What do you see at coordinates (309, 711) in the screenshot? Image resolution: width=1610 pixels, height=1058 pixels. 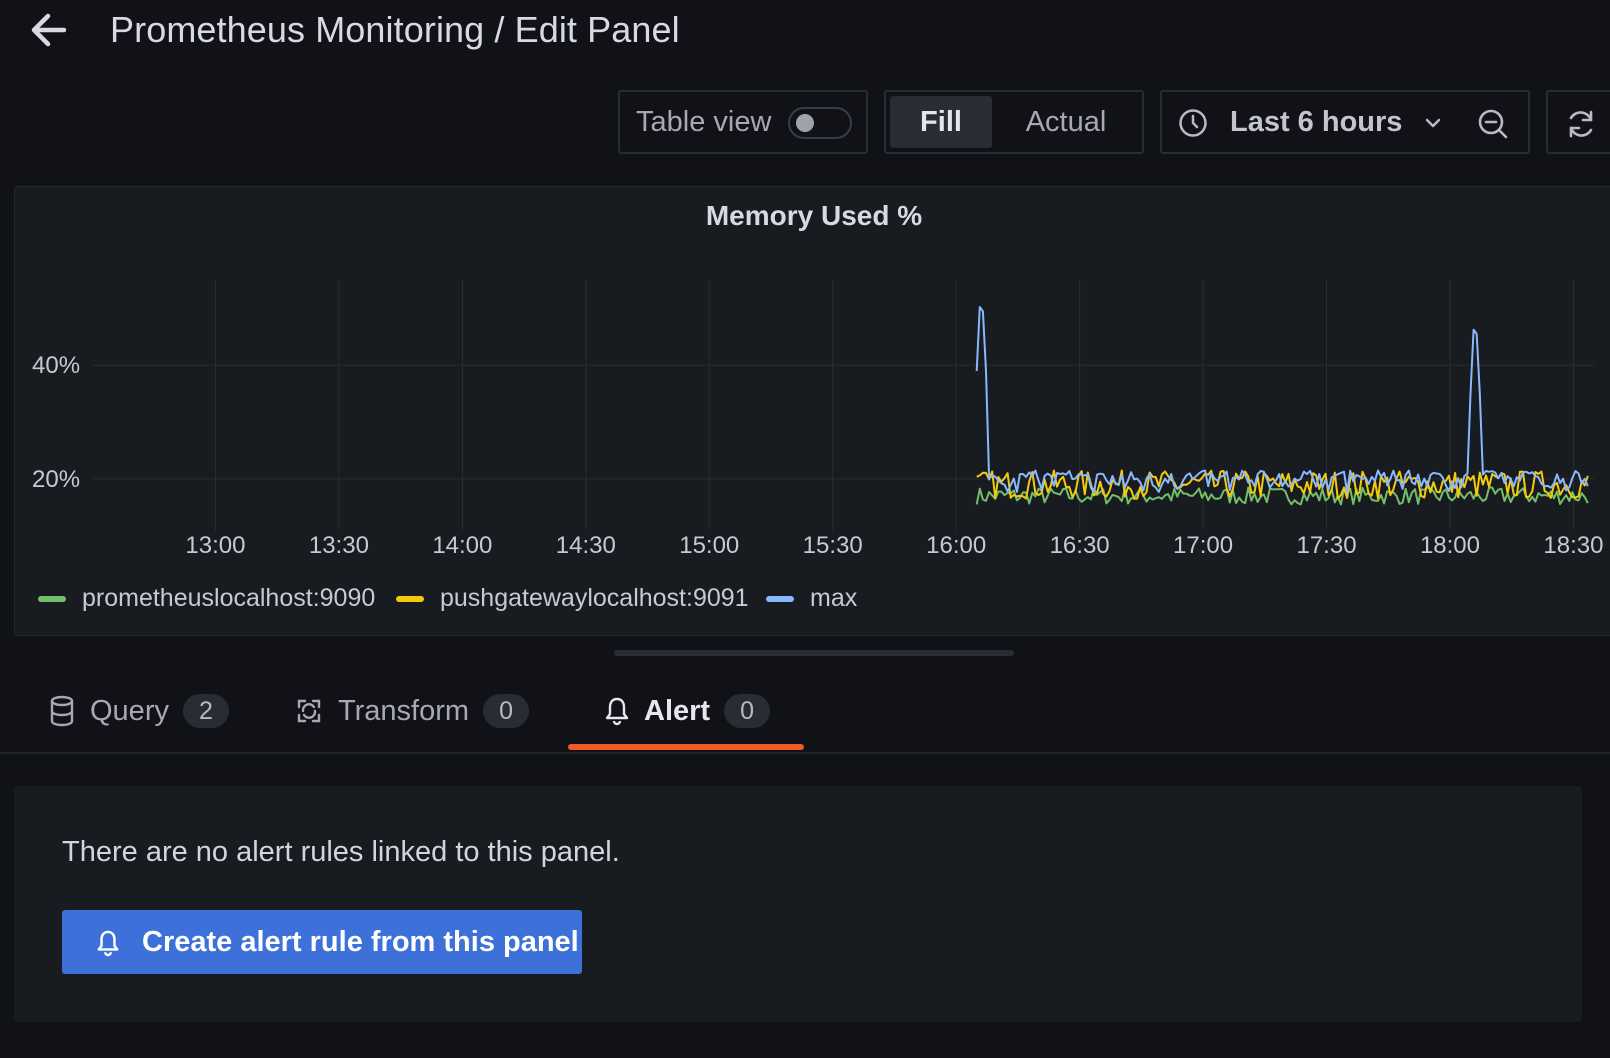 I see `transform-icon` at bounding box center [309, 711].